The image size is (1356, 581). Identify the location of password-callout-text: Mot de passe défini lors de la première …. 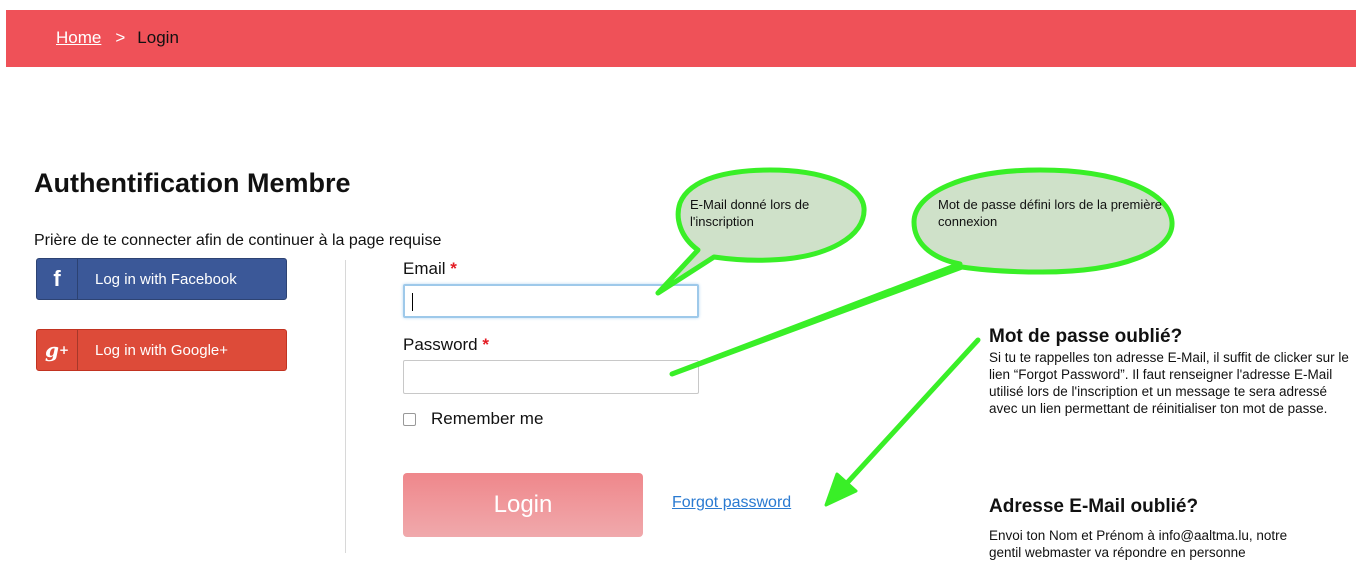
(1050, 213).